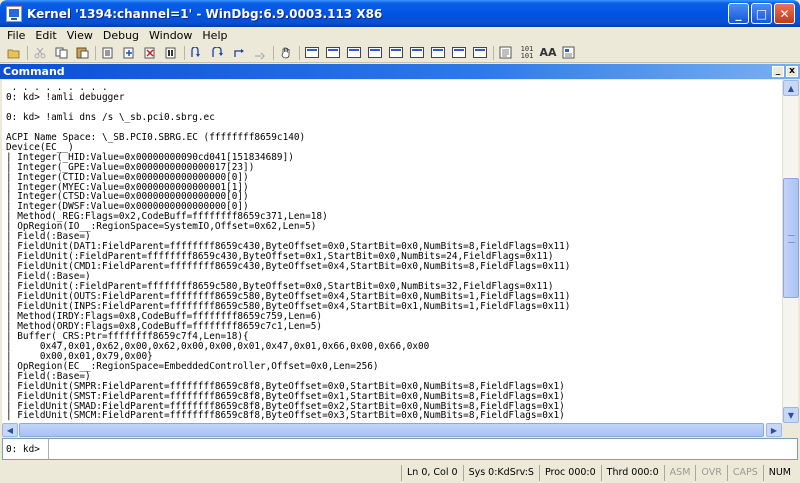 The height and width of the screenshot is (483, 800). Describe the element at coordinates (792, 71) in the screenshot. I see `pane-close-button: x` at that location.